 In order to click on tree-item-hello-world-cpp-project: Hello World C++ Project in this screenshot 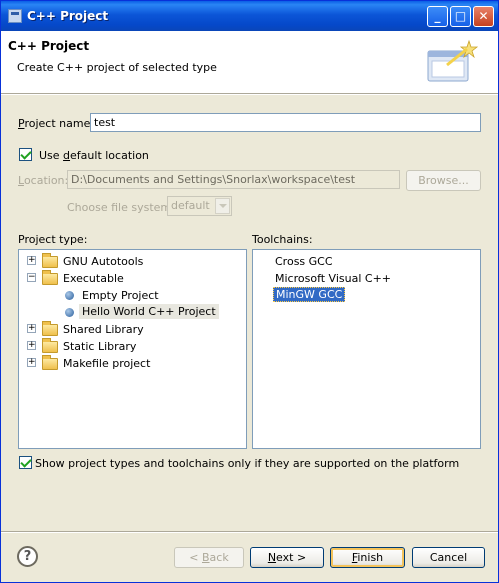, I will do `click(127, 312)`.